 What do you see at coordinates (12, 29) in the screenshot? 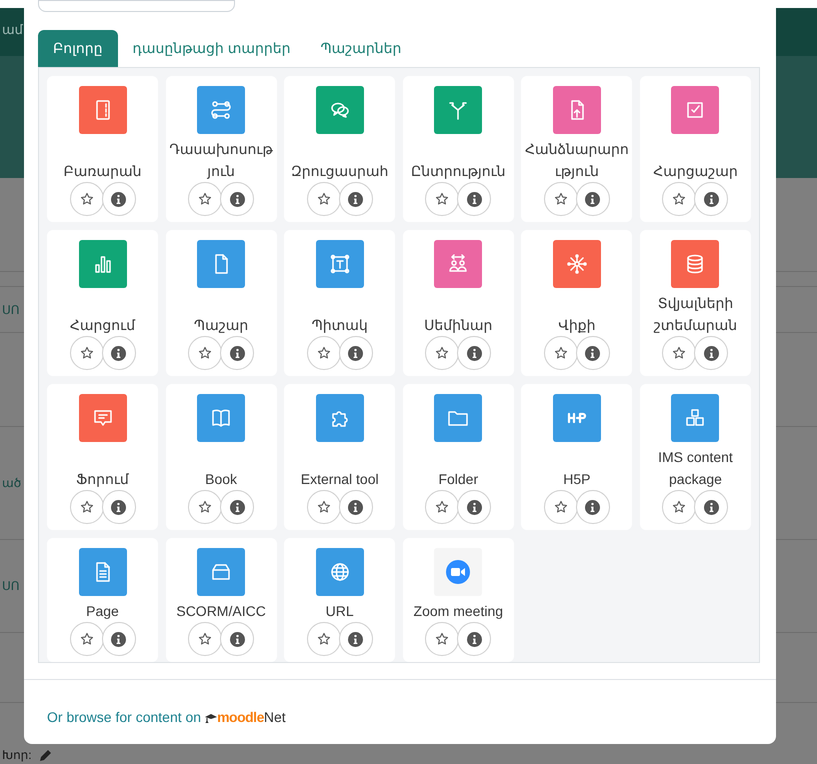
I see `header-text: ամ` at bounding box center [12, 29].